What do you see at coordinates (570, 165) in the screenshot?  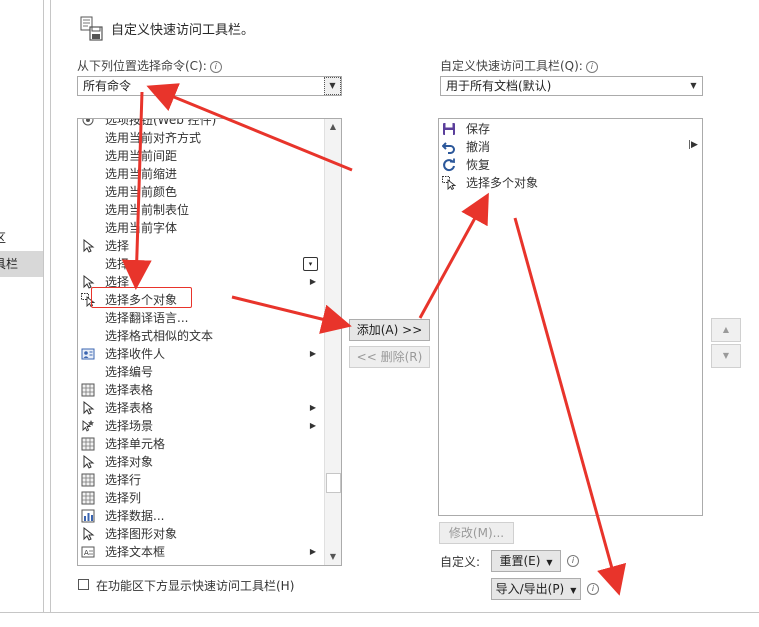 I see `qat-list-item: 恢复` at bounding box center [570, 165].